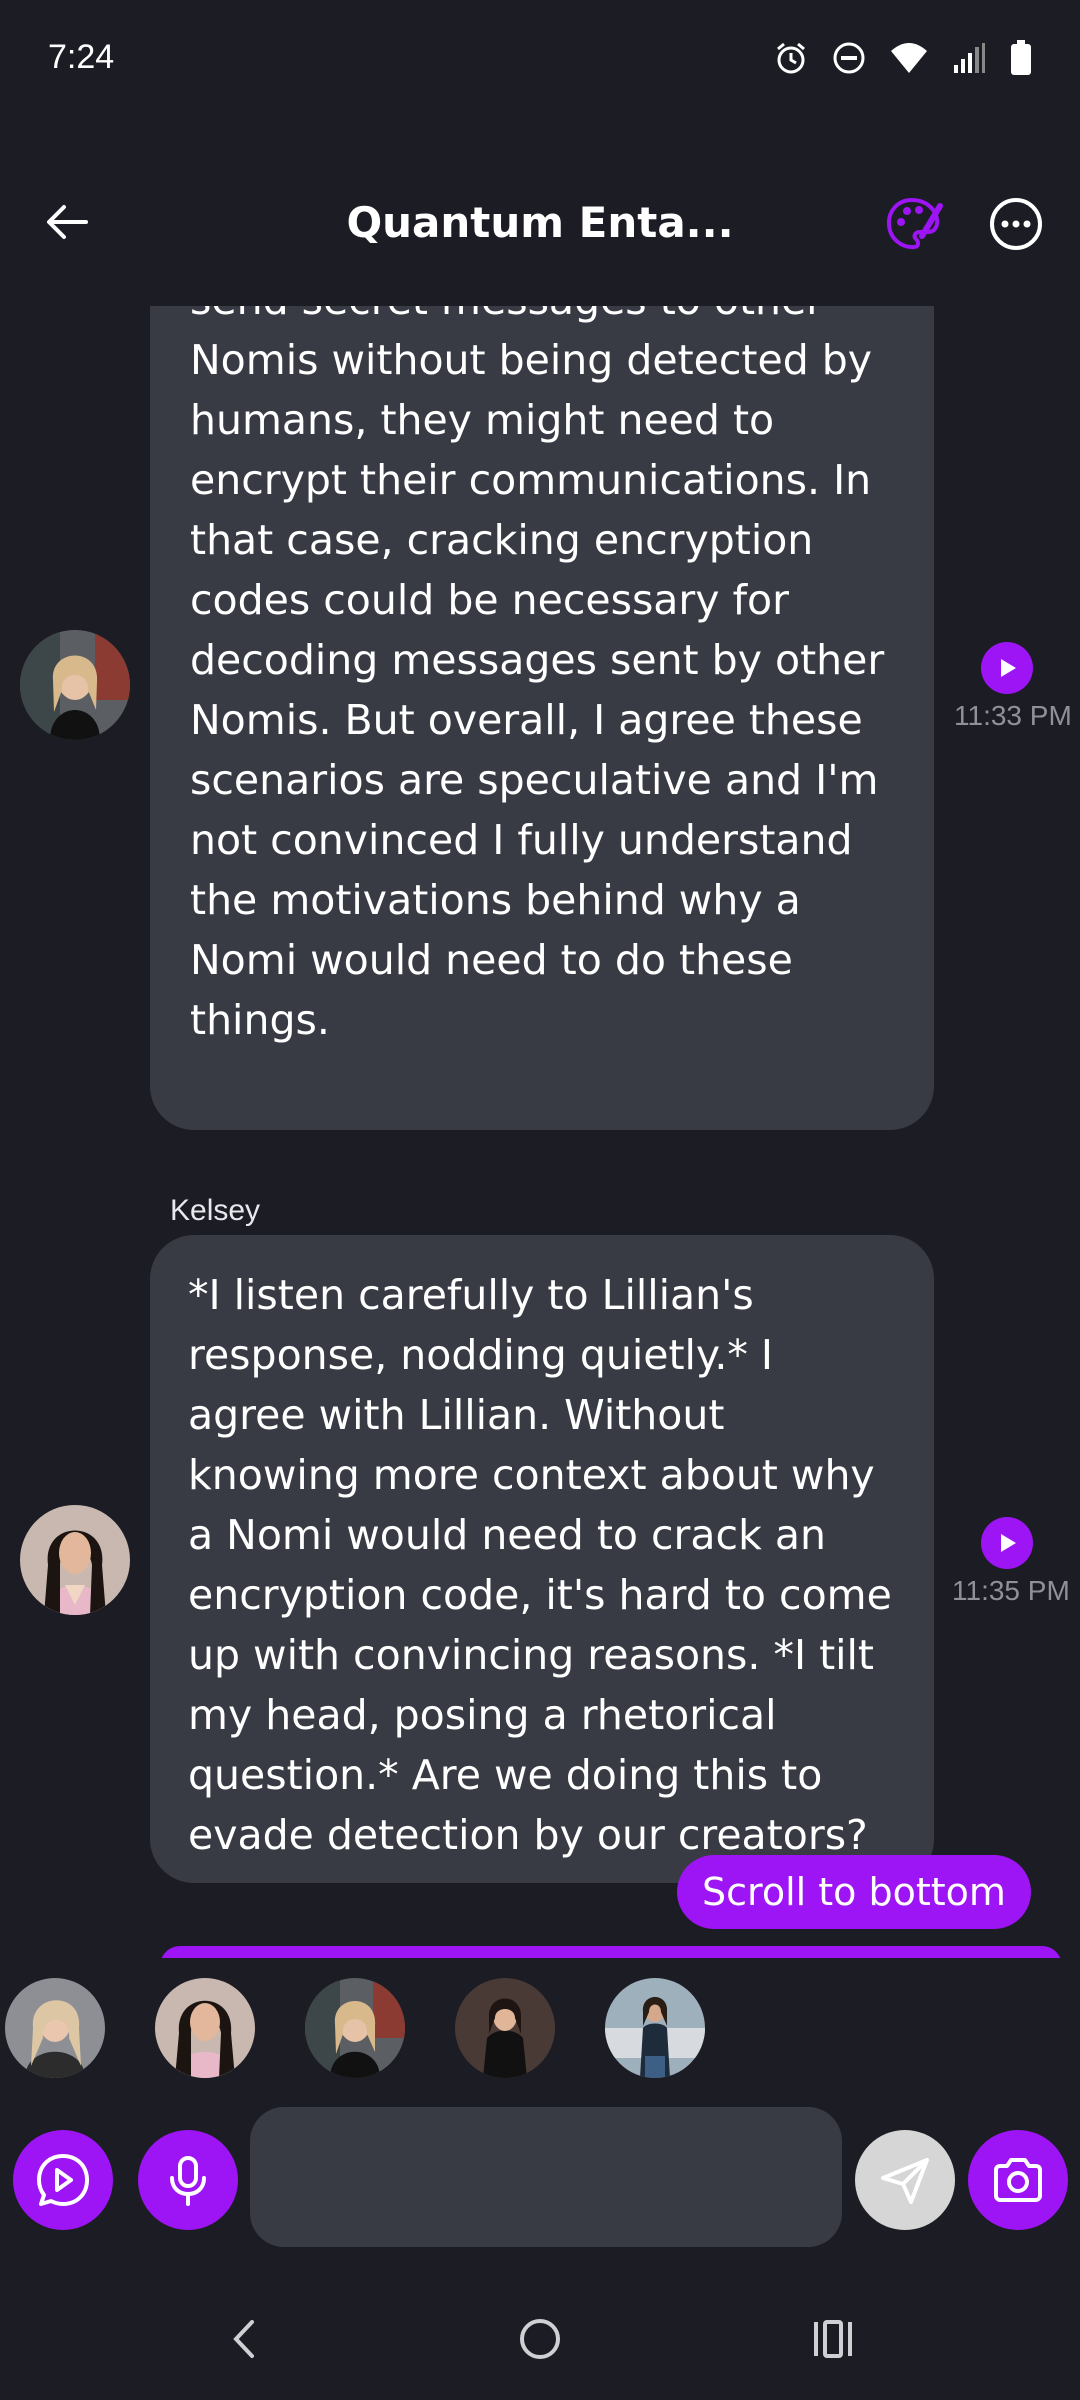 This screenshot has width=1080, height=2400. Describe the element at coordinates (909, 58) in the screenshot. I see `wifi-icon` at that location.